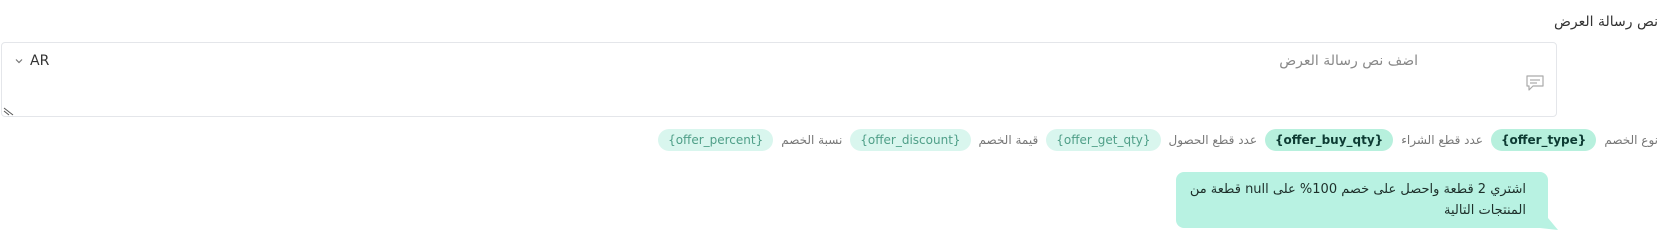  What do you see at coordinates (1213, 139) in the screenshot?
I see `variable-label-offer-get-qty: عدد قطع الحصول` at bounding box center [1213, 139].